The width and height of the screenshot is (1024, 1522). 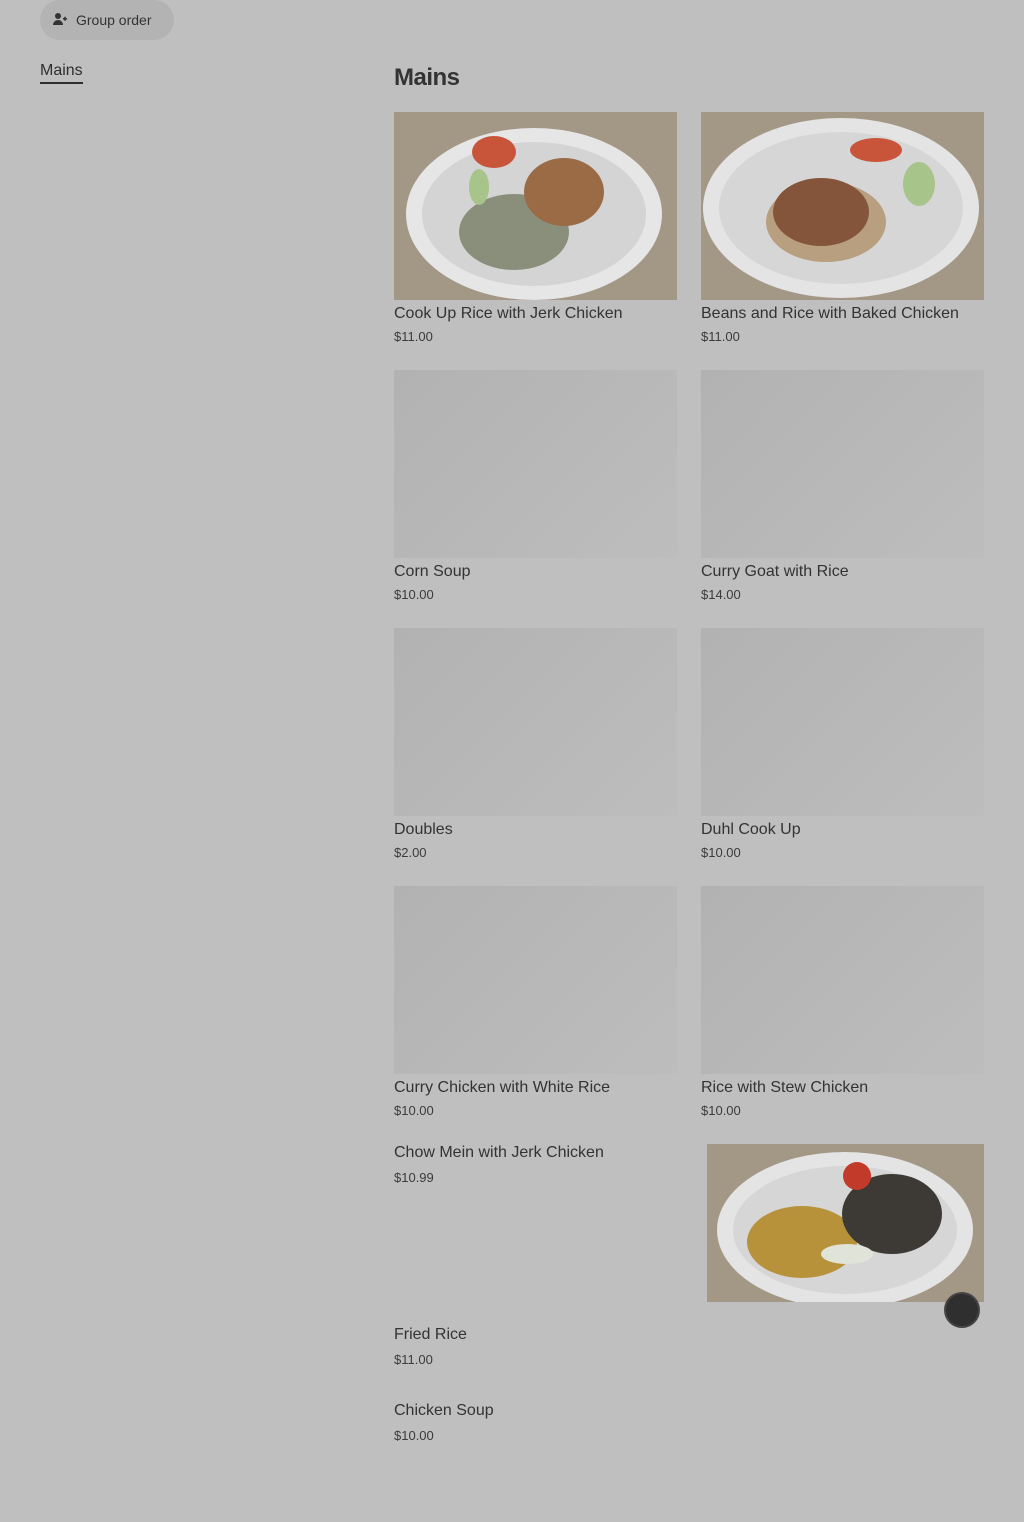 I want to click on item-name: Curry Chicken with White Rice, so click(x=502, y=1087).